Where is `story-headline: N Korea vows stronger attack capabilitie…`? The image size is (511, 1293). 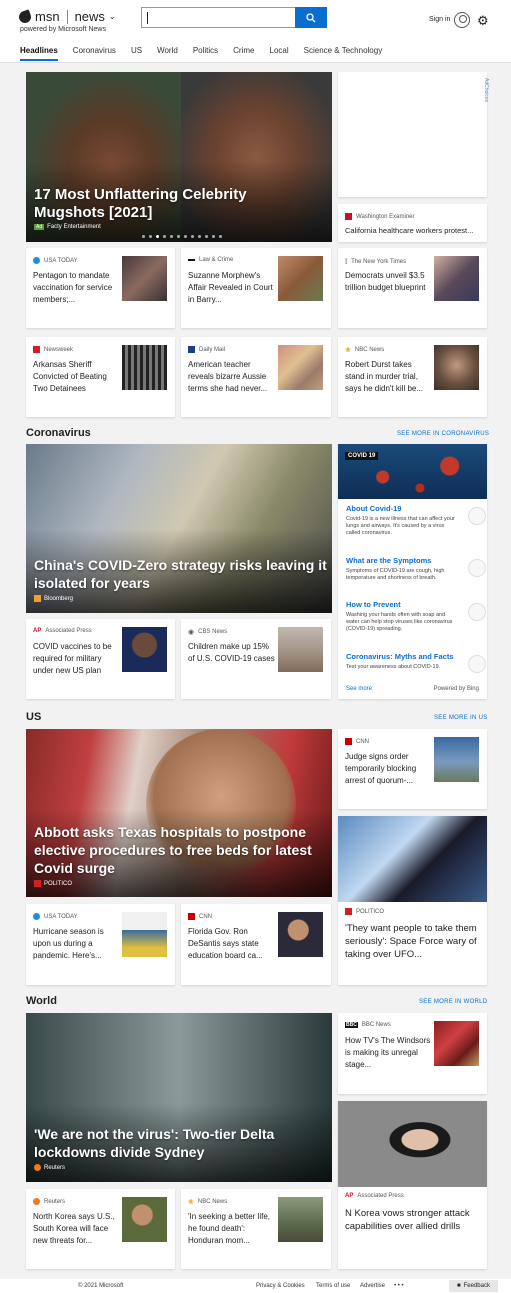 story-headline: N Korea vows stronger attack capabilitie… is located at coordinates (415, 1220).